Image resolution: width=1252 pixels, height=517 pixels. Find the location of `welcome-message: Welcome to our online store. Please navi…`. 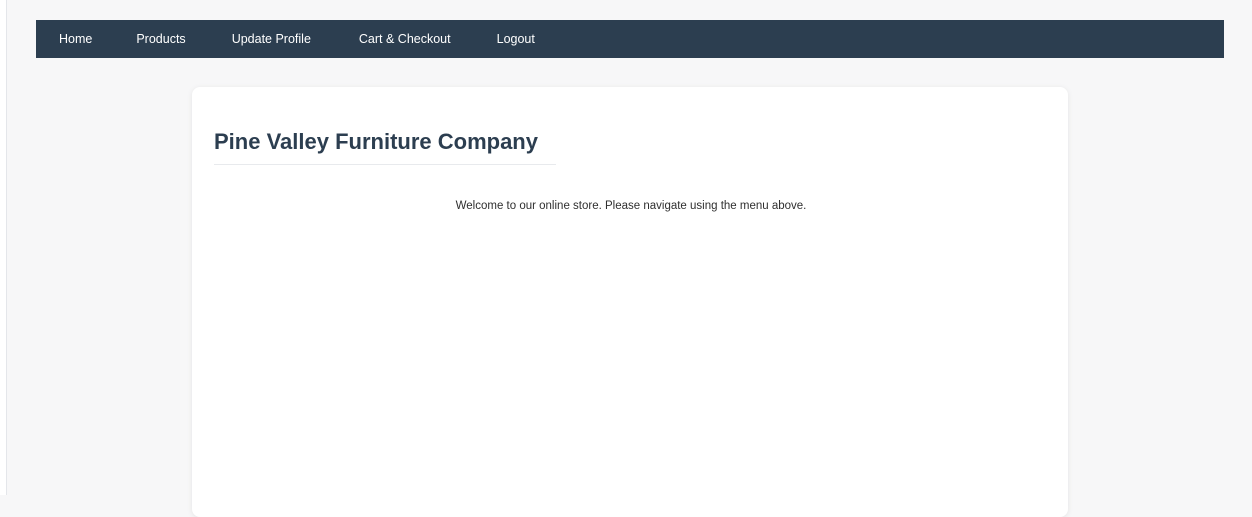

welcome-message: Welcome to our online store. Please navi… is located at coordinates (631, 206).